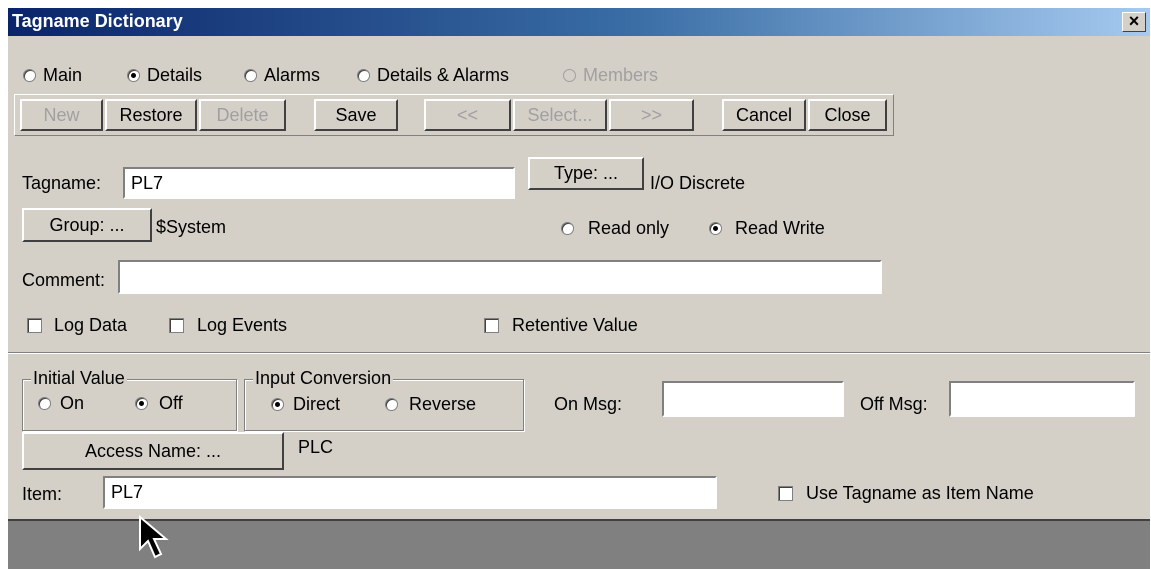  Describe the element at coordinates (62, 75) in the screenshot. I see `radio-main-label: Main` at that location.